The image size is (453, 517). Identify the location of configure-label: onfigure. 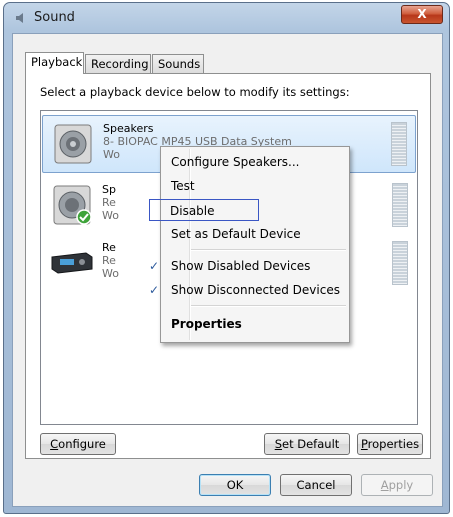
(82, 444).